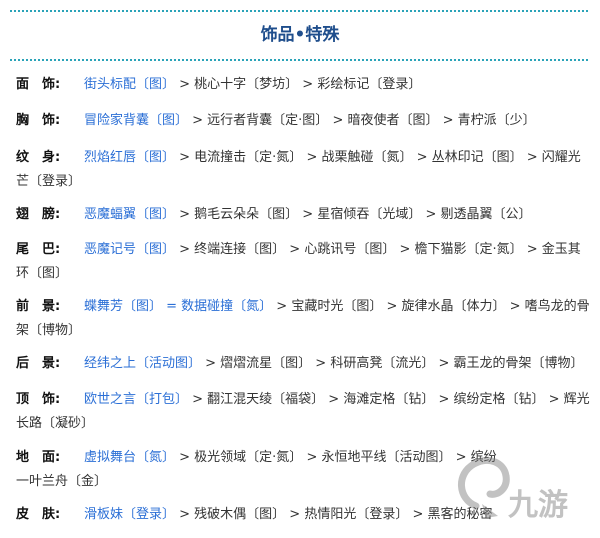 This screenshot has width=600, height=538. Describe the element at coordinates (38, 399) in the screenshot. I see `row-label: 顶 饰:` at that location.